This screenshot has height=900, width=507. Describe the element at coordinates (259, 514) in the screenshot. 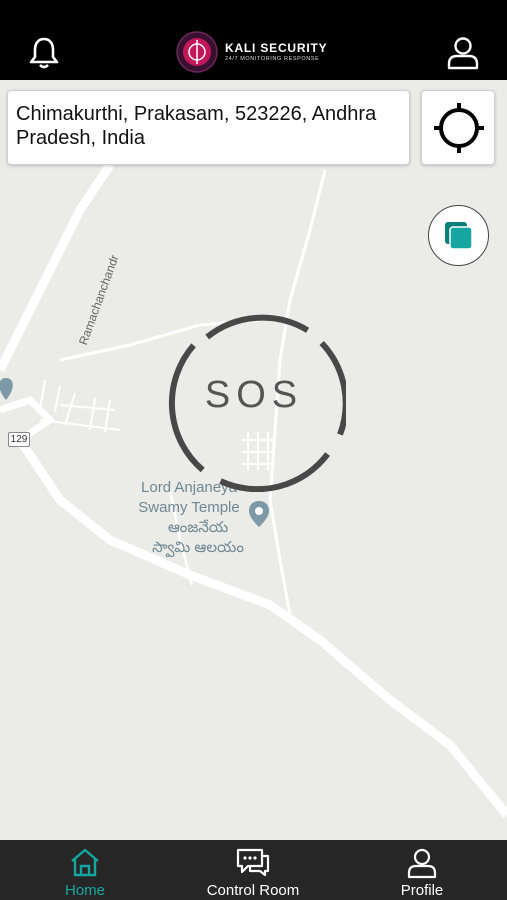

I see `temple-pin-icon` at that location.